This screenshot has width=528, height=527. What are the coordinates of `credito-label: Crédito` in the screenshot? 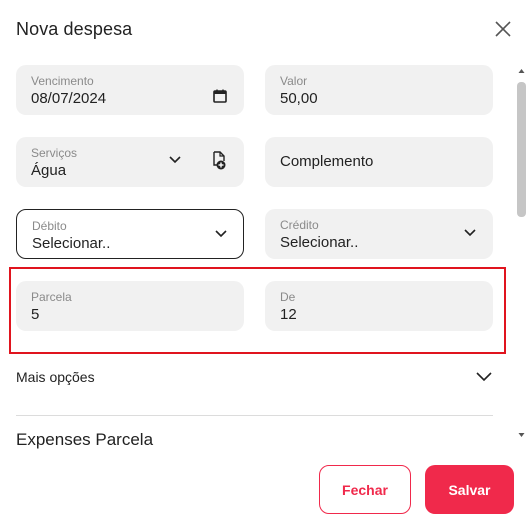 It's located at (299, 225).